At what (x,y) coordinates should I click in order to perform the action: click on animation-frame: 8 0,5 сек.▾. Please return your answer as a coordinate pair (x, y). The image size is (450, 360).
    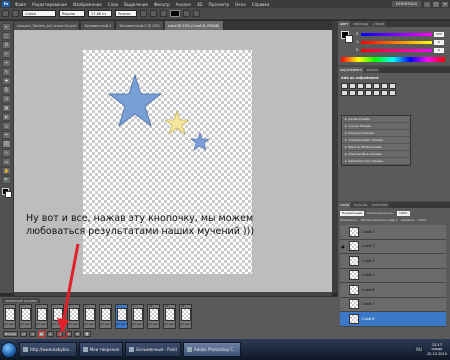
    Looking at the image, I should click on (121, 316).